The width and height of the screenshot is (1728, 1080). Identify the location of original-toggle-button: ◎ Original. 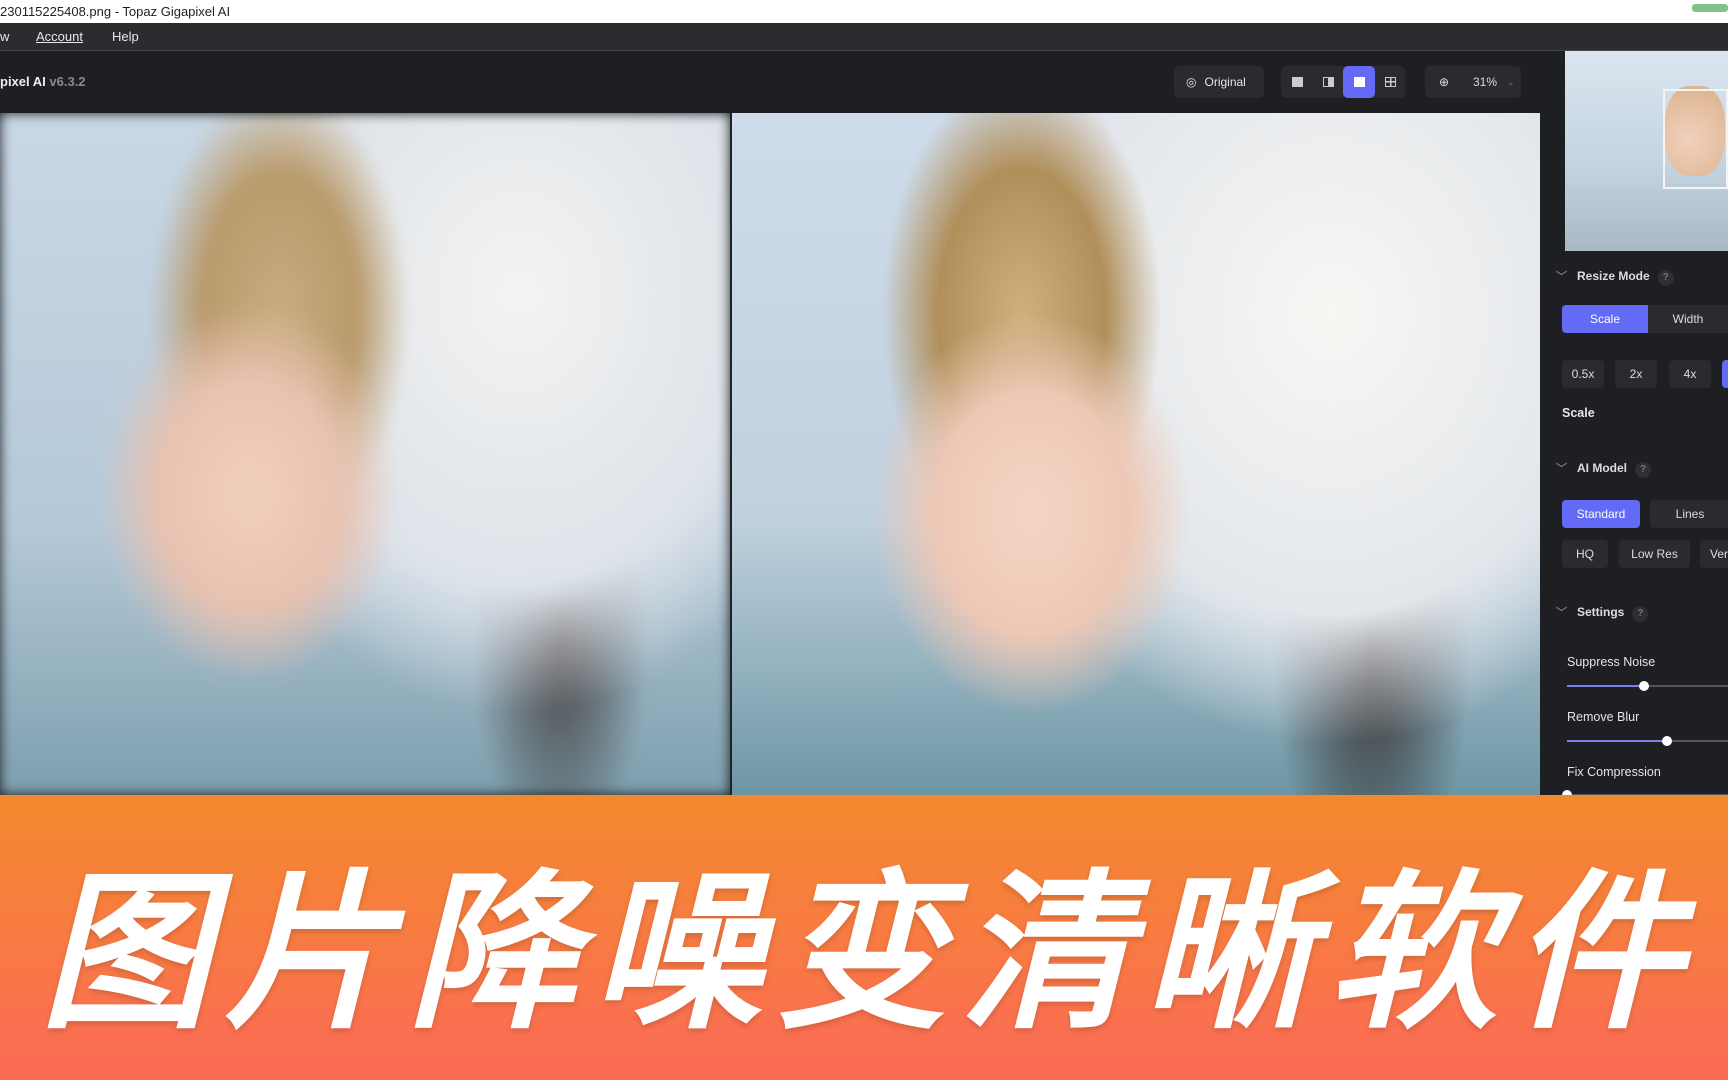
(1219, 82).